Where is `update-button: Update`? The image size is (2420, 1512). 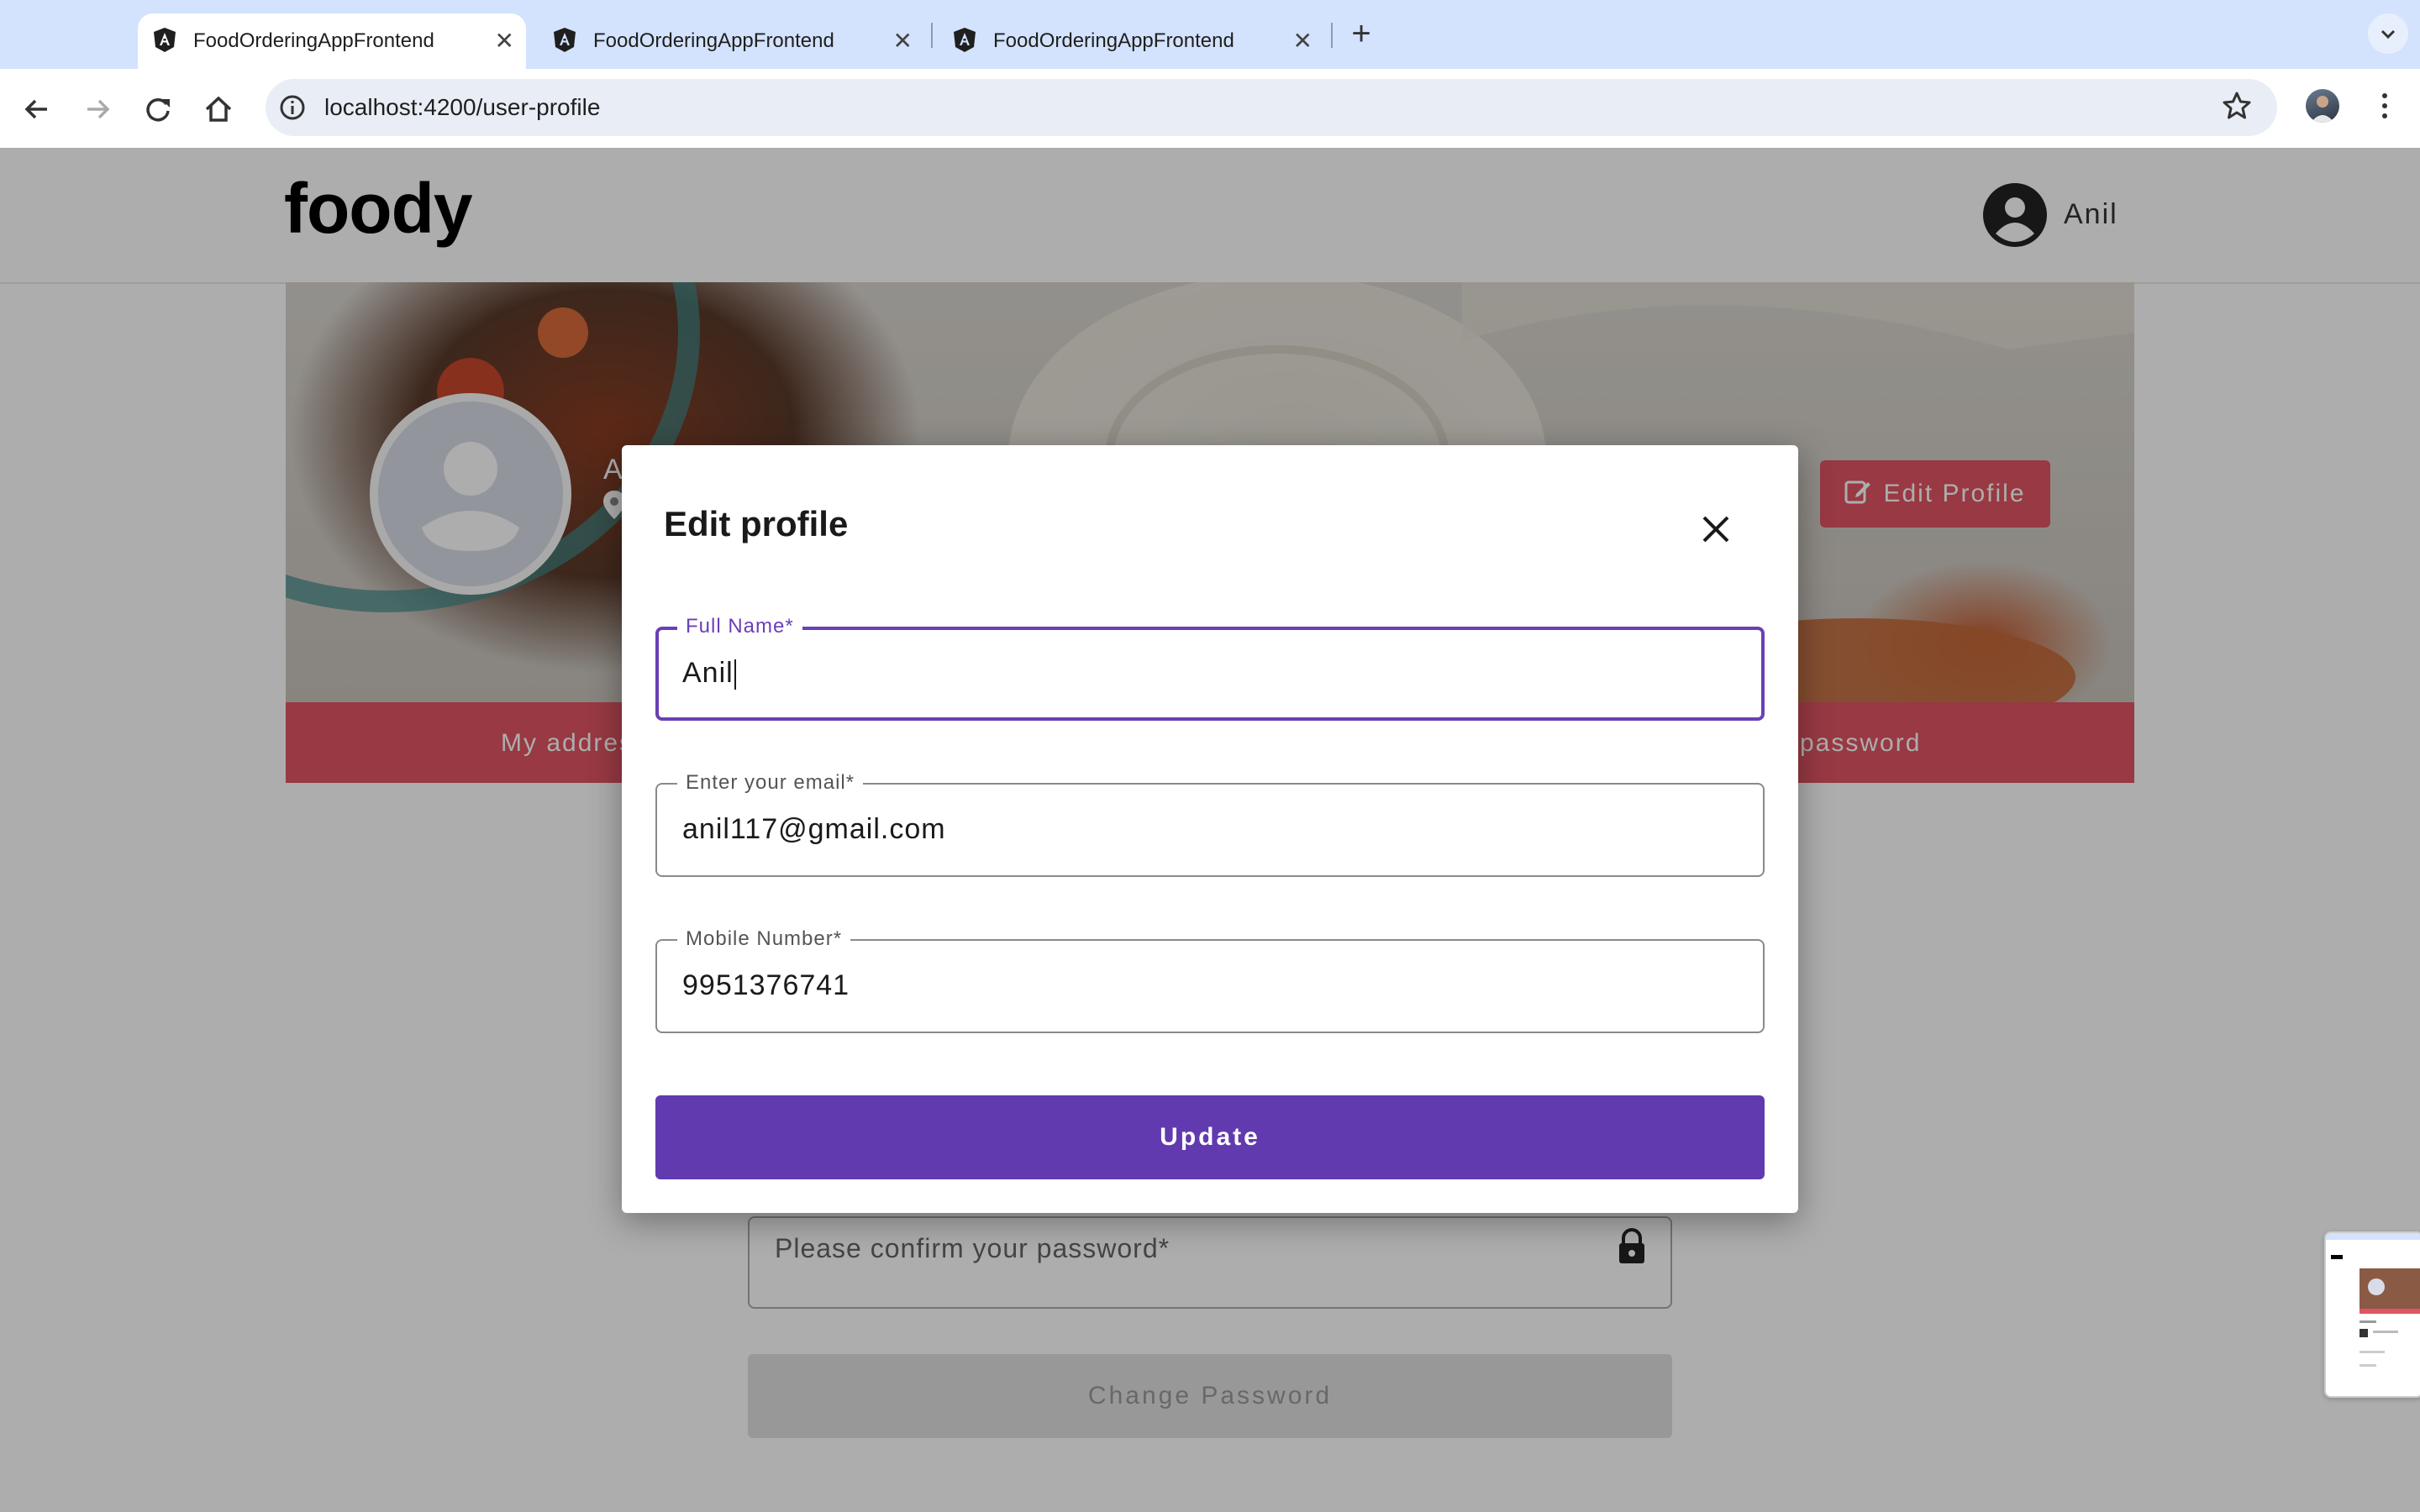 update-button: Update is located at coordinates (1210, 1137).